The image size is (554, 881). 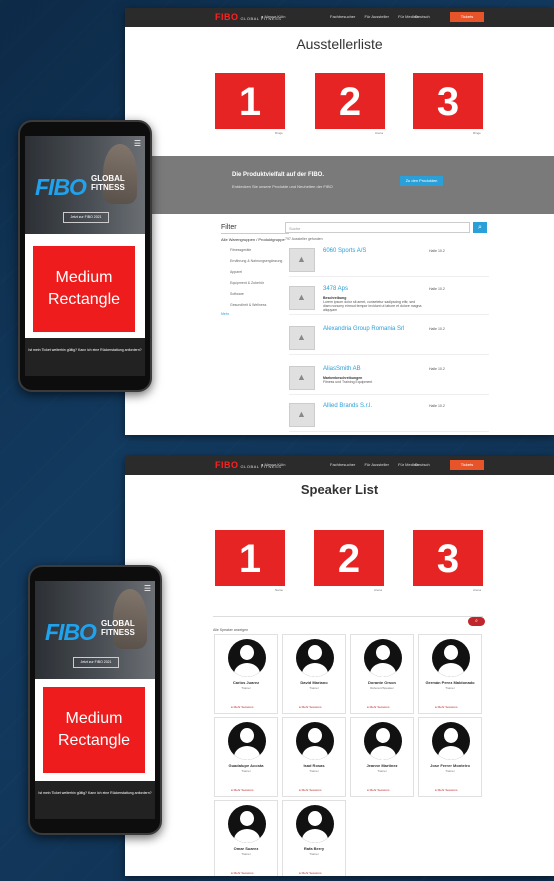 I want to click on speaker-name: Jeanne Martinez, so click(x=382, y=765).